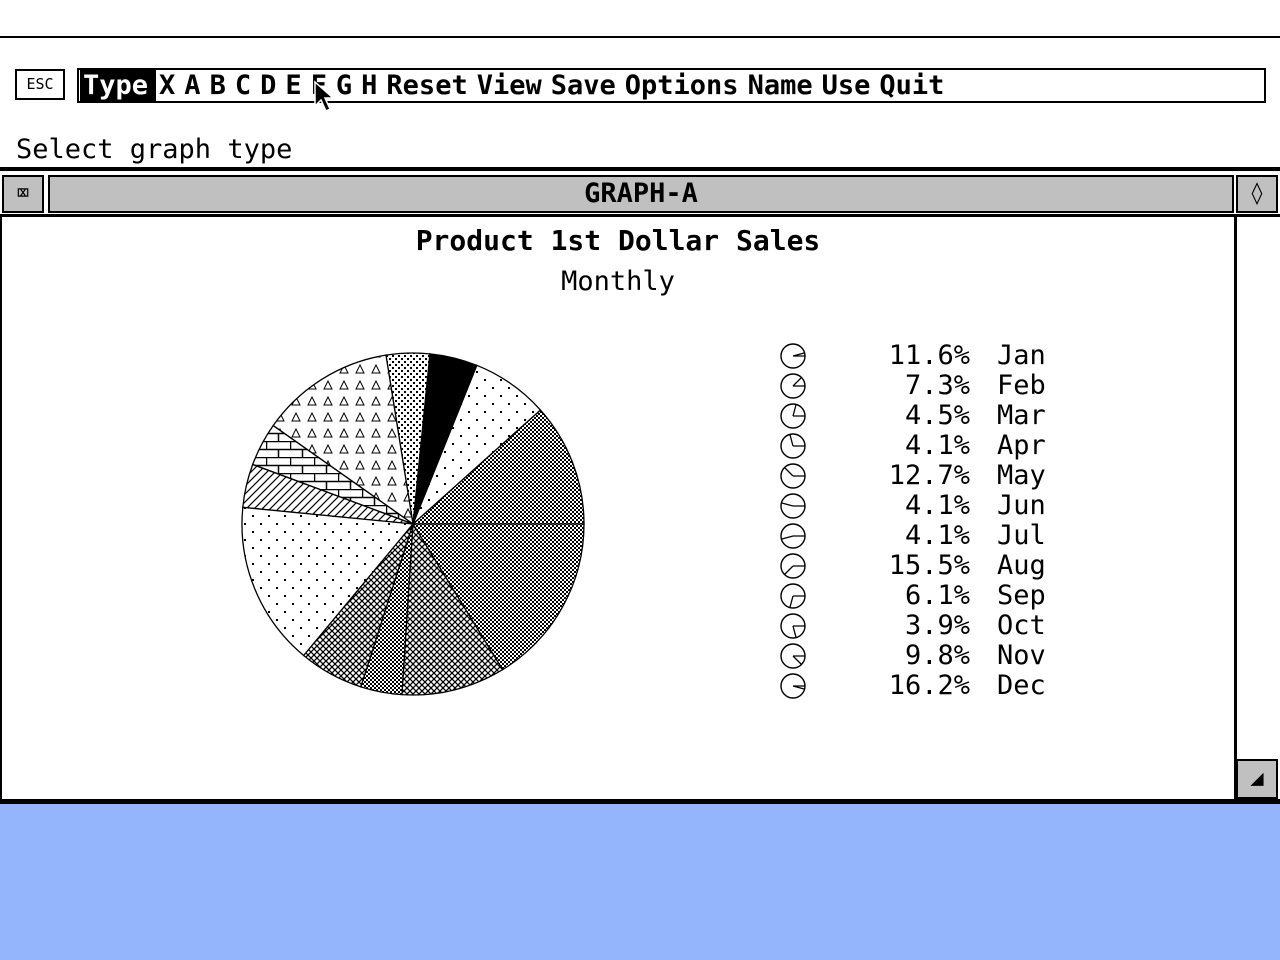 The width and height of the screenshot is (1280, 960). What do you see at coordinates (514, 85) in the screenshot?
I see `menu-item-view: View` at bounding box center [514, 85].